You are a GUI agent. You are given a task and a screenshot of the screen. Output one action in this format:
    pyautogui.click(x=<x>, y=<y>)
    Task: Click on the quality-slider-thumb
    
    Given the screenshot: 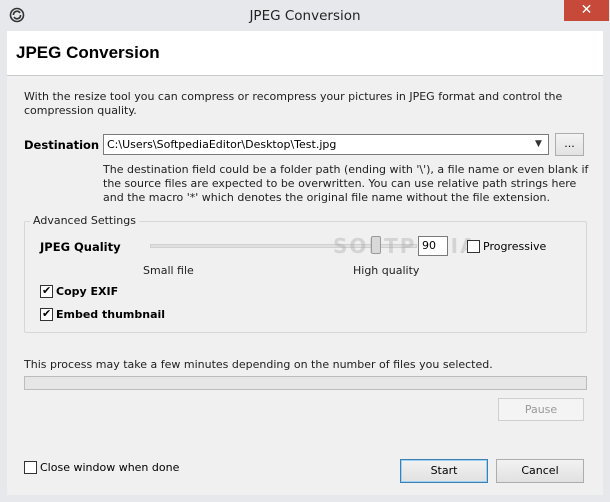 What is the action you would take?
    pyautogui.click(x=376, y=245)
    